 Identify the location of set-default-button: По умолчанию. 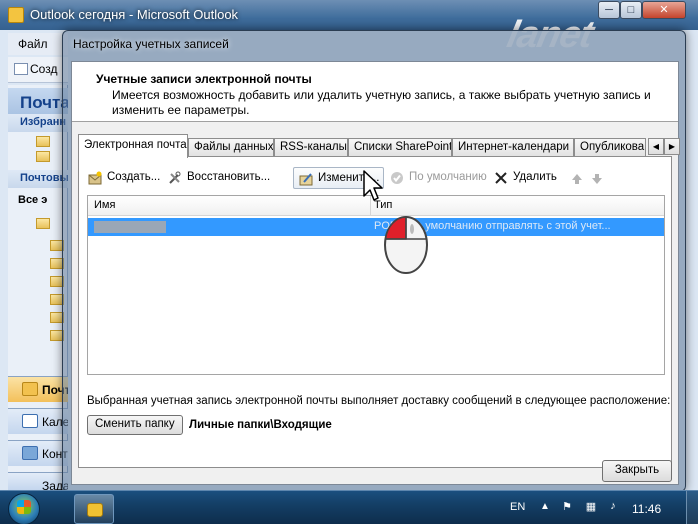
(438, 178).